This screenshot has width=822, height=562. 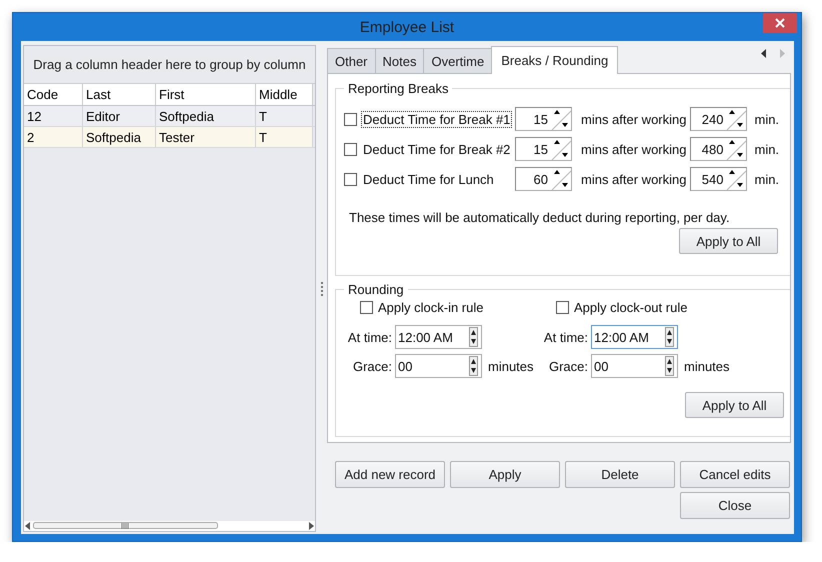 I want to click on action-button: Add new record, so click(x=390, y=474).